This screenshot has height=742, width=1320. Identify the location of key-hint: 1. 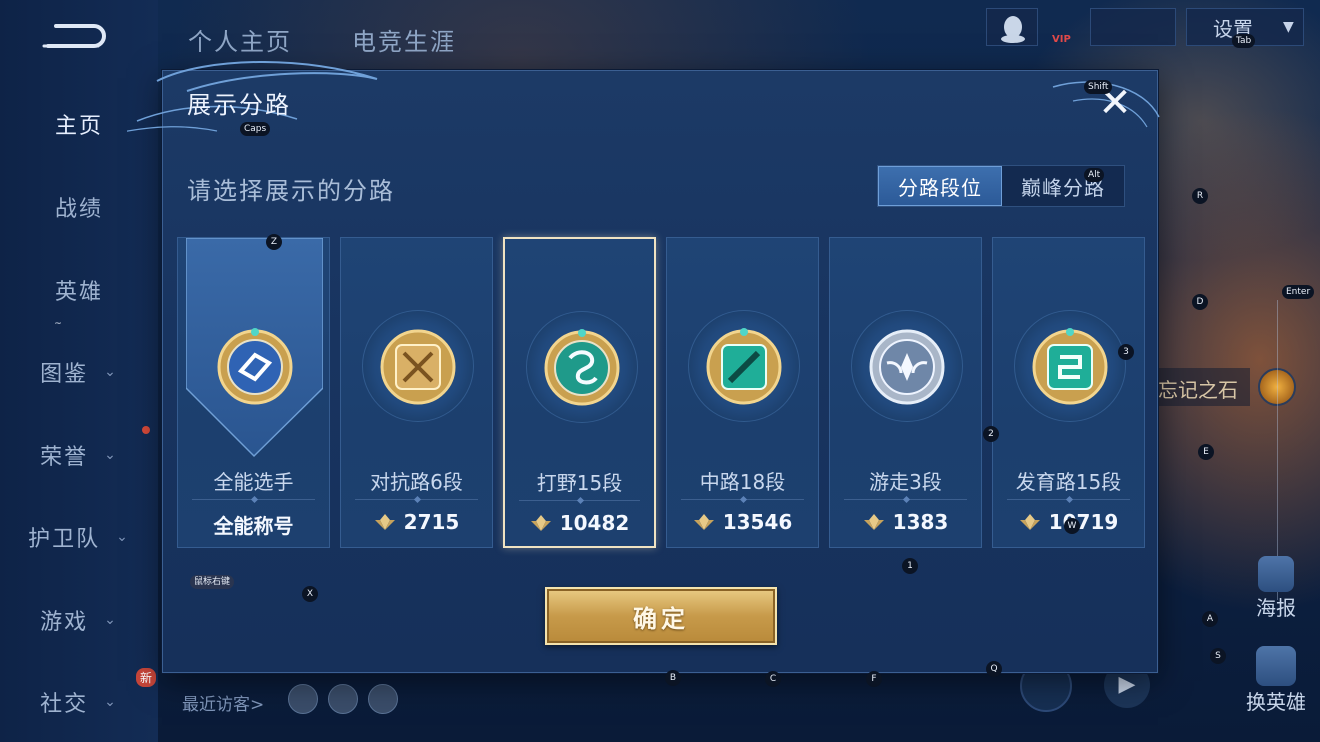
(910, 566).